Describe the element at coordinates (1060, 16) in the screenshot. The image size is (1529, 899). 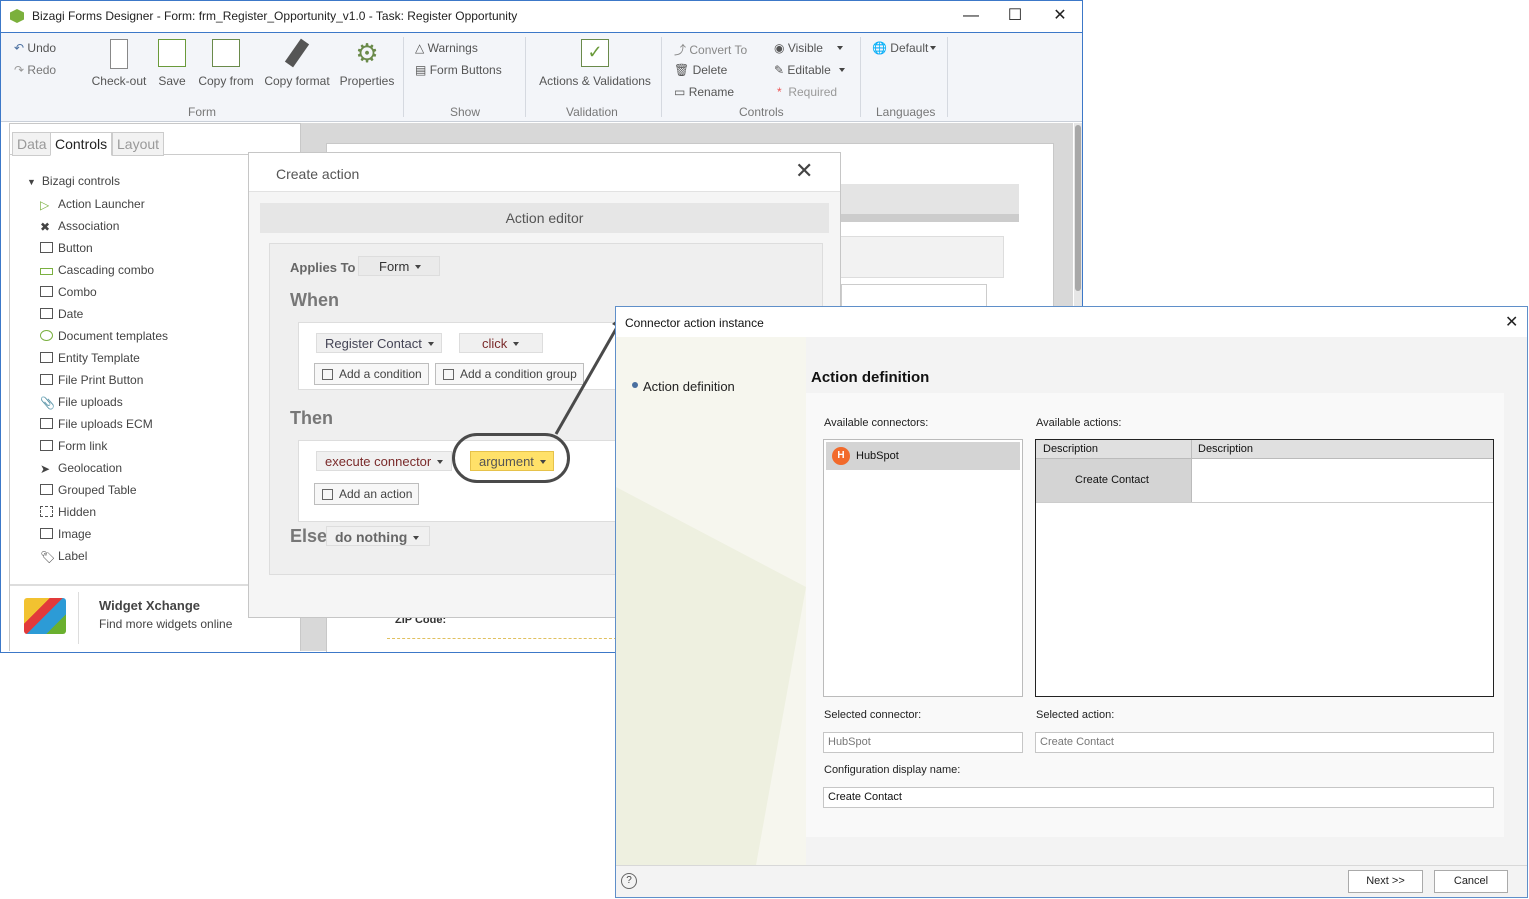
I see `close-window-button: ✕` at that location.